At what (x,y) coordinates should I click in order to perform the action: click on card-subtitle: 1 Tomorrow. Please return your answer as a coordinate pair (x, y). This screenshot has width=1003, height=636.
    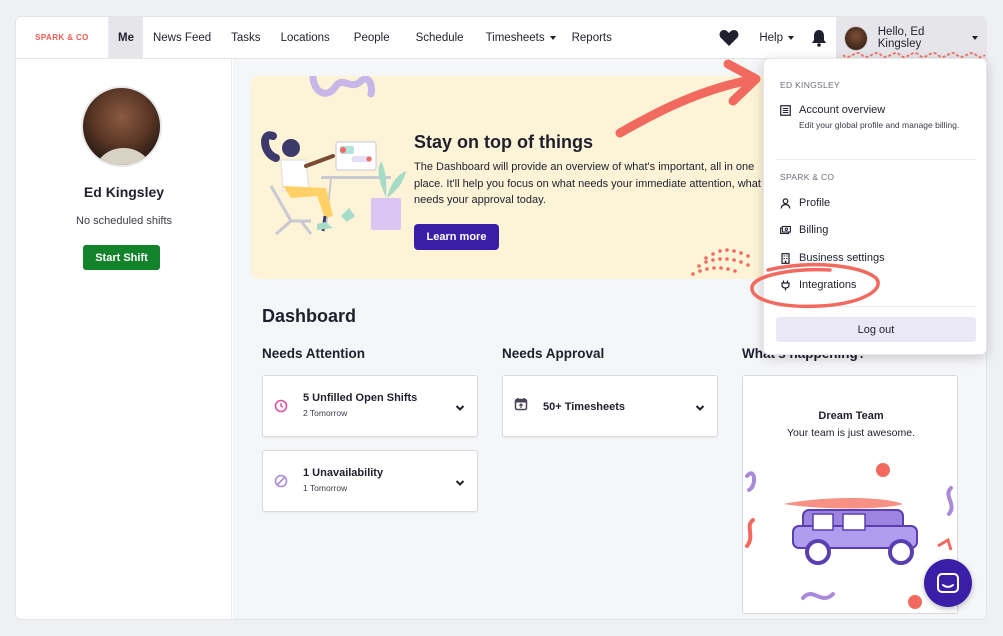
    Looking at the image, I should click on (325, 488).